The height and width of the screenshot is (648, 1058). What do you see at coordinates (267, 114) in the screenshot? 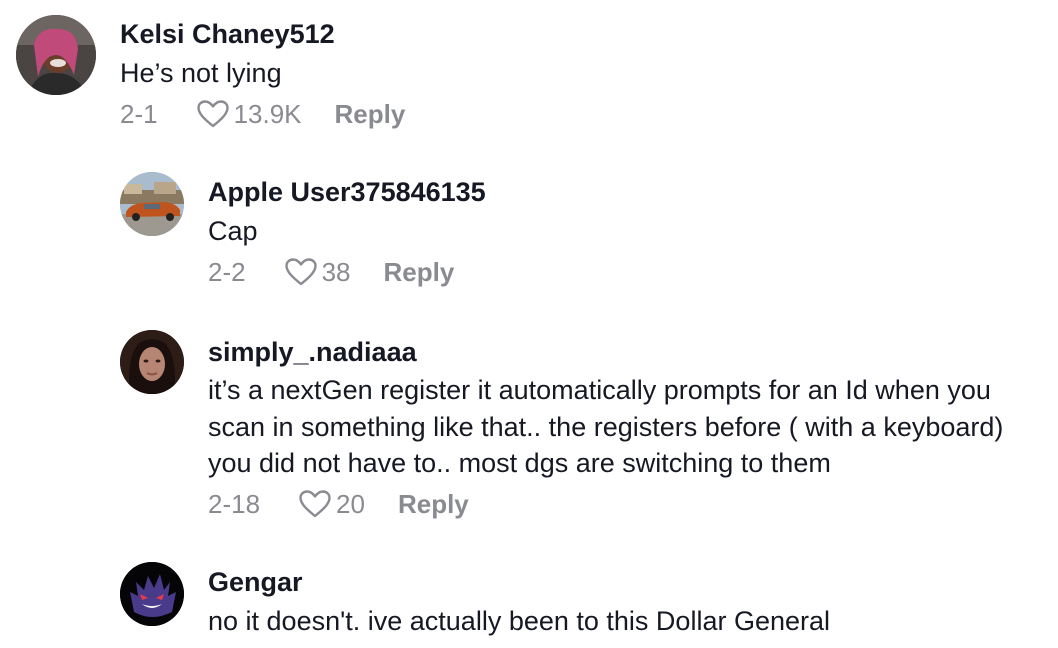
I see `like-count: 13.9K` at bounding box center [267, 114].